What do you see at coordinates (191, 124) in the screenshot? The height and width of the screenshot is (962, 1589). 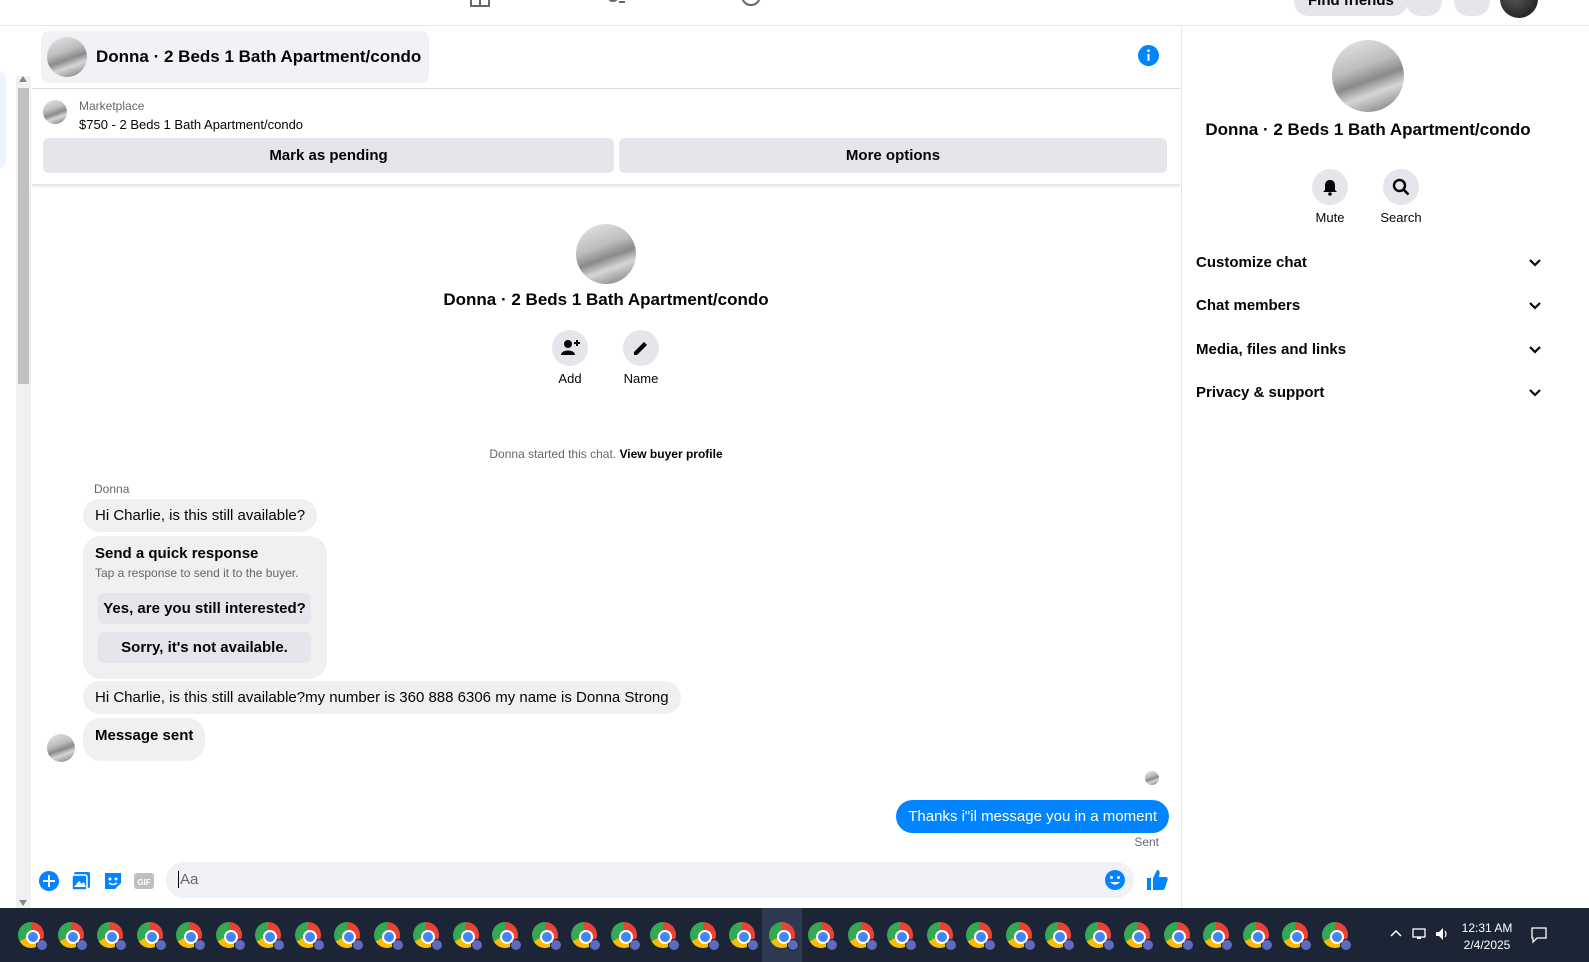 I see `listing-title: $750 - 2 Beds 1 Bath Apartment/condo` at bounding box center [191, 124].